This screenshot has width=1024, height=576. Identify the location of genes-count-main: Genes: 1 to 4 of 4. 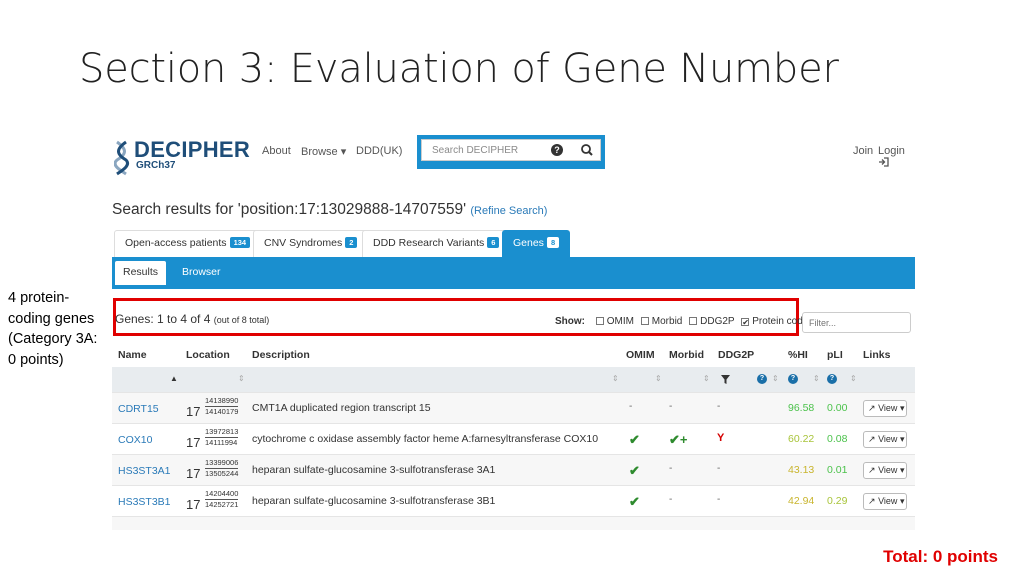
(163, 319).